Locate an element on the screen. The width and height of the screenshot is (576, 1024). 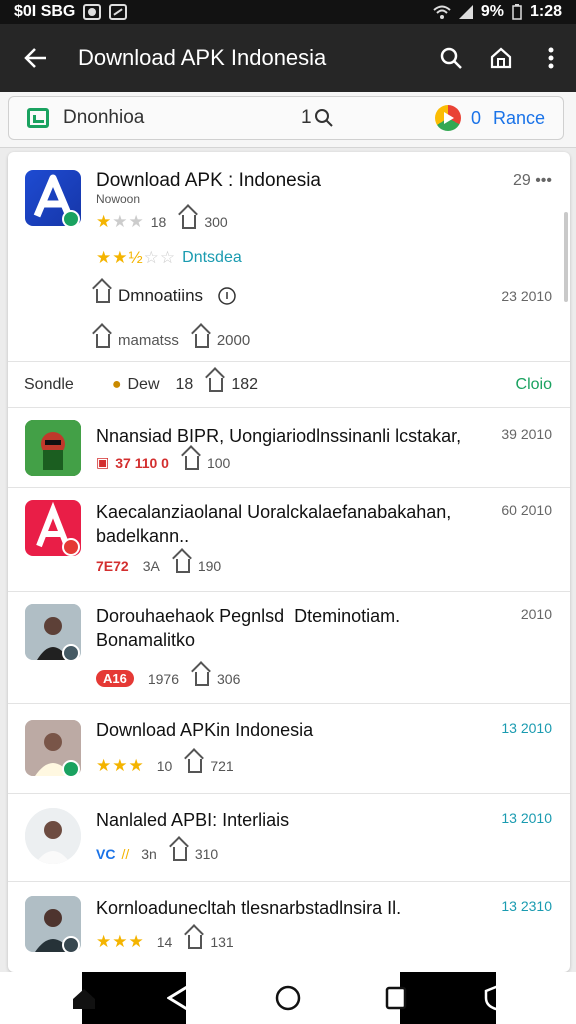
nav-assistant-button is located at coordinates (496, 998).